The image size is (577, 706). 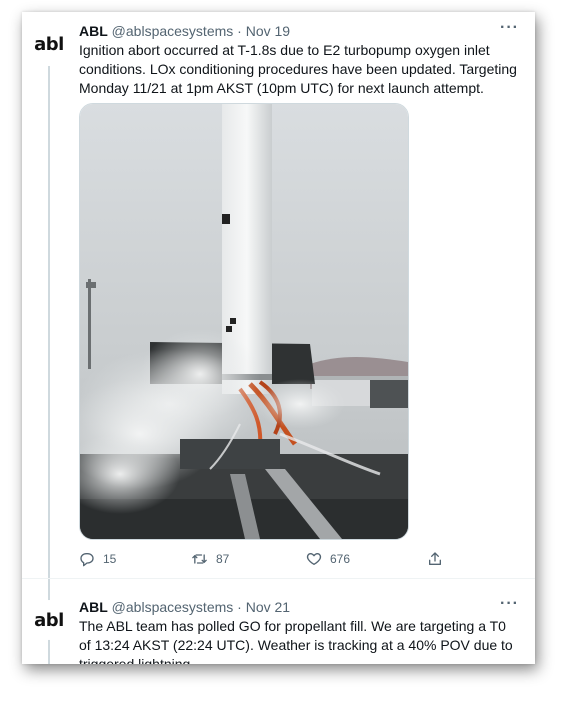 What do you see at coordinates (328, 559) in the screenshot?
I see `like-button: 676` at bounding box center [328, 559].